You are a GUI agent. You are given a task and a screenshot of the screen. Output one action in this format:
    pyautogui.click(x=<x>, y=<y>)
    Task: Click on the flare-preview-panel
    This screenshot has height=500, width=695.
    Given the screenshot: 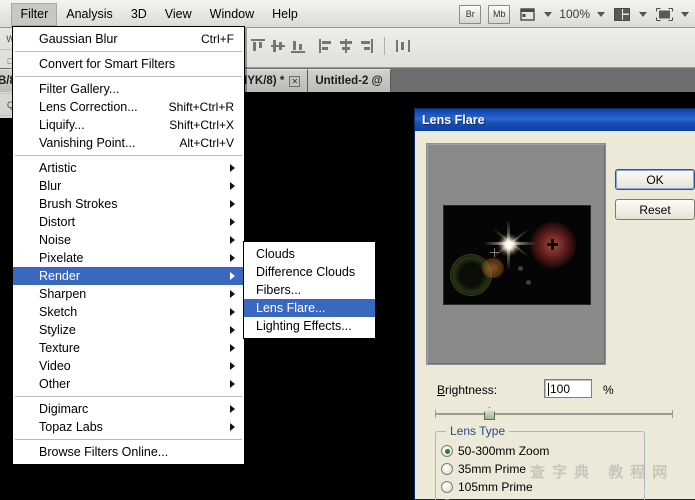 What is the action you would take?
    pyautogui.click(x=516, y=254)
    